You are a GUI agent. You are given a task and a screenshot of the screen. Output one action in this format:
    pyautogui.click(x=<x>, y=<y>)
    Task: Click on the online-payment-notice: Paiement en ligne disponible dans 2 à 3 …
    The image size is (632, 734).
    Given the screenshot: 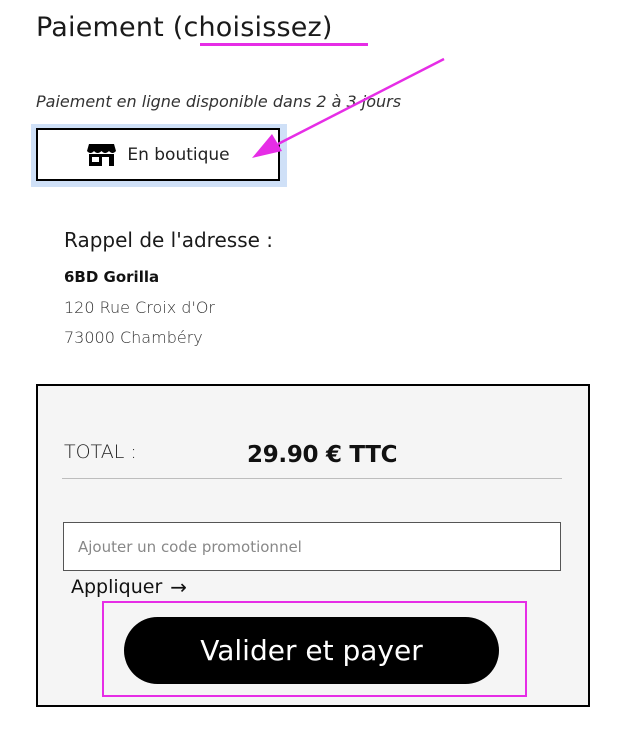 What is the action you would take?
    pyautogui.click(x=219, y=101)
    